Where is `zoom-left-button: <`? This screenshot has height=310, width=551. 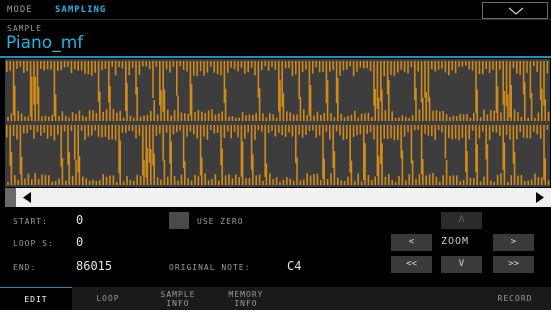
zoom-left-button: < is located at coordinates (411, 242).